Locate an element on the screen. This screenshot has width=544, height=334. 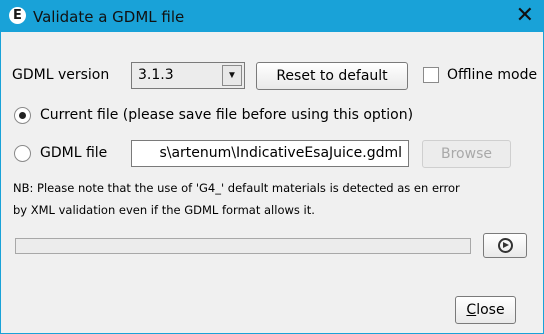
app-logo-icon: E is located at coordinates (17, 15).